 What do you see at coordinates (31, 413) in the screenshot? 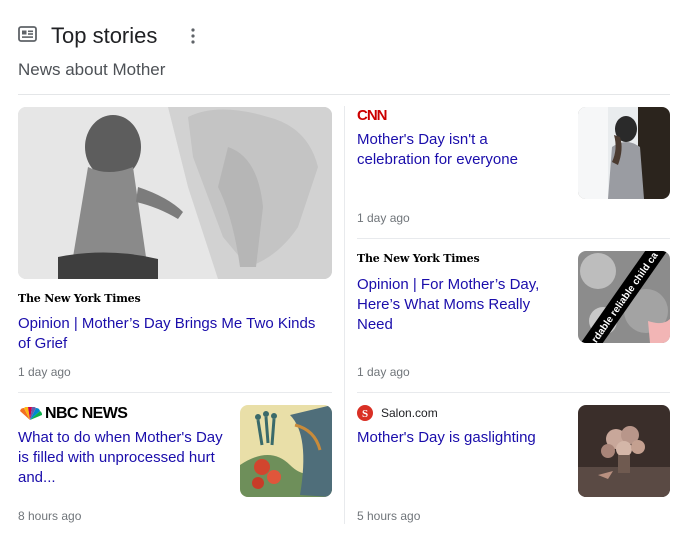
I see `nbc-peacock-icon` at bounding box center [31, 413].